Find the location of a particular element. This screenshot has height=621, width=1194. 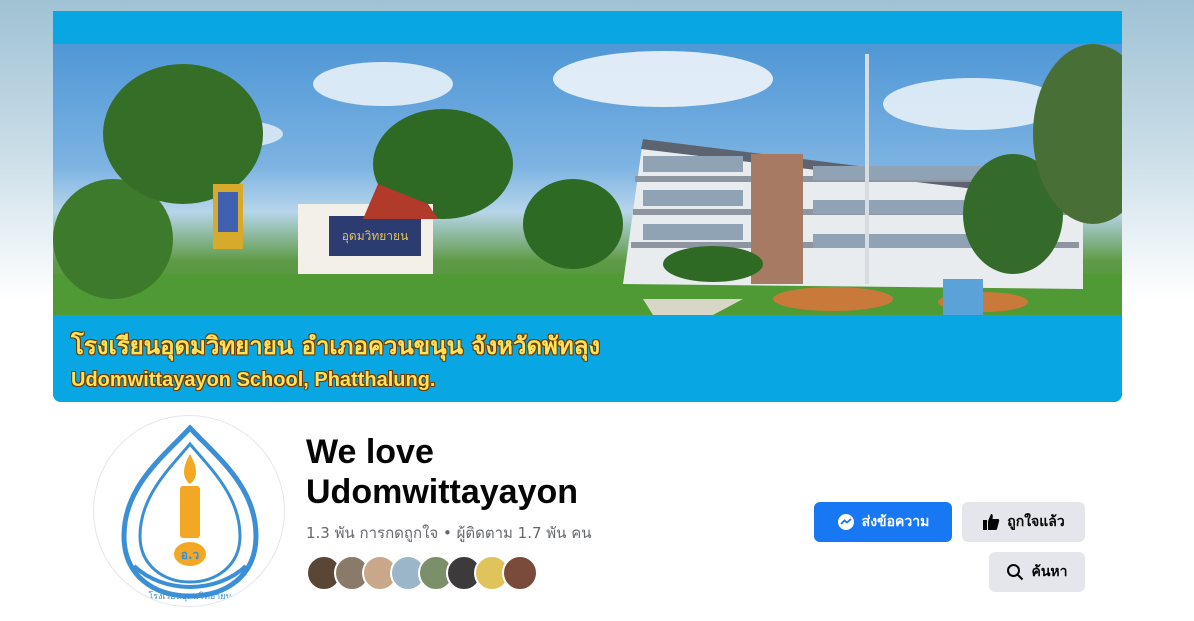

thumbs-up-icon is located at coordinates (991, 522).